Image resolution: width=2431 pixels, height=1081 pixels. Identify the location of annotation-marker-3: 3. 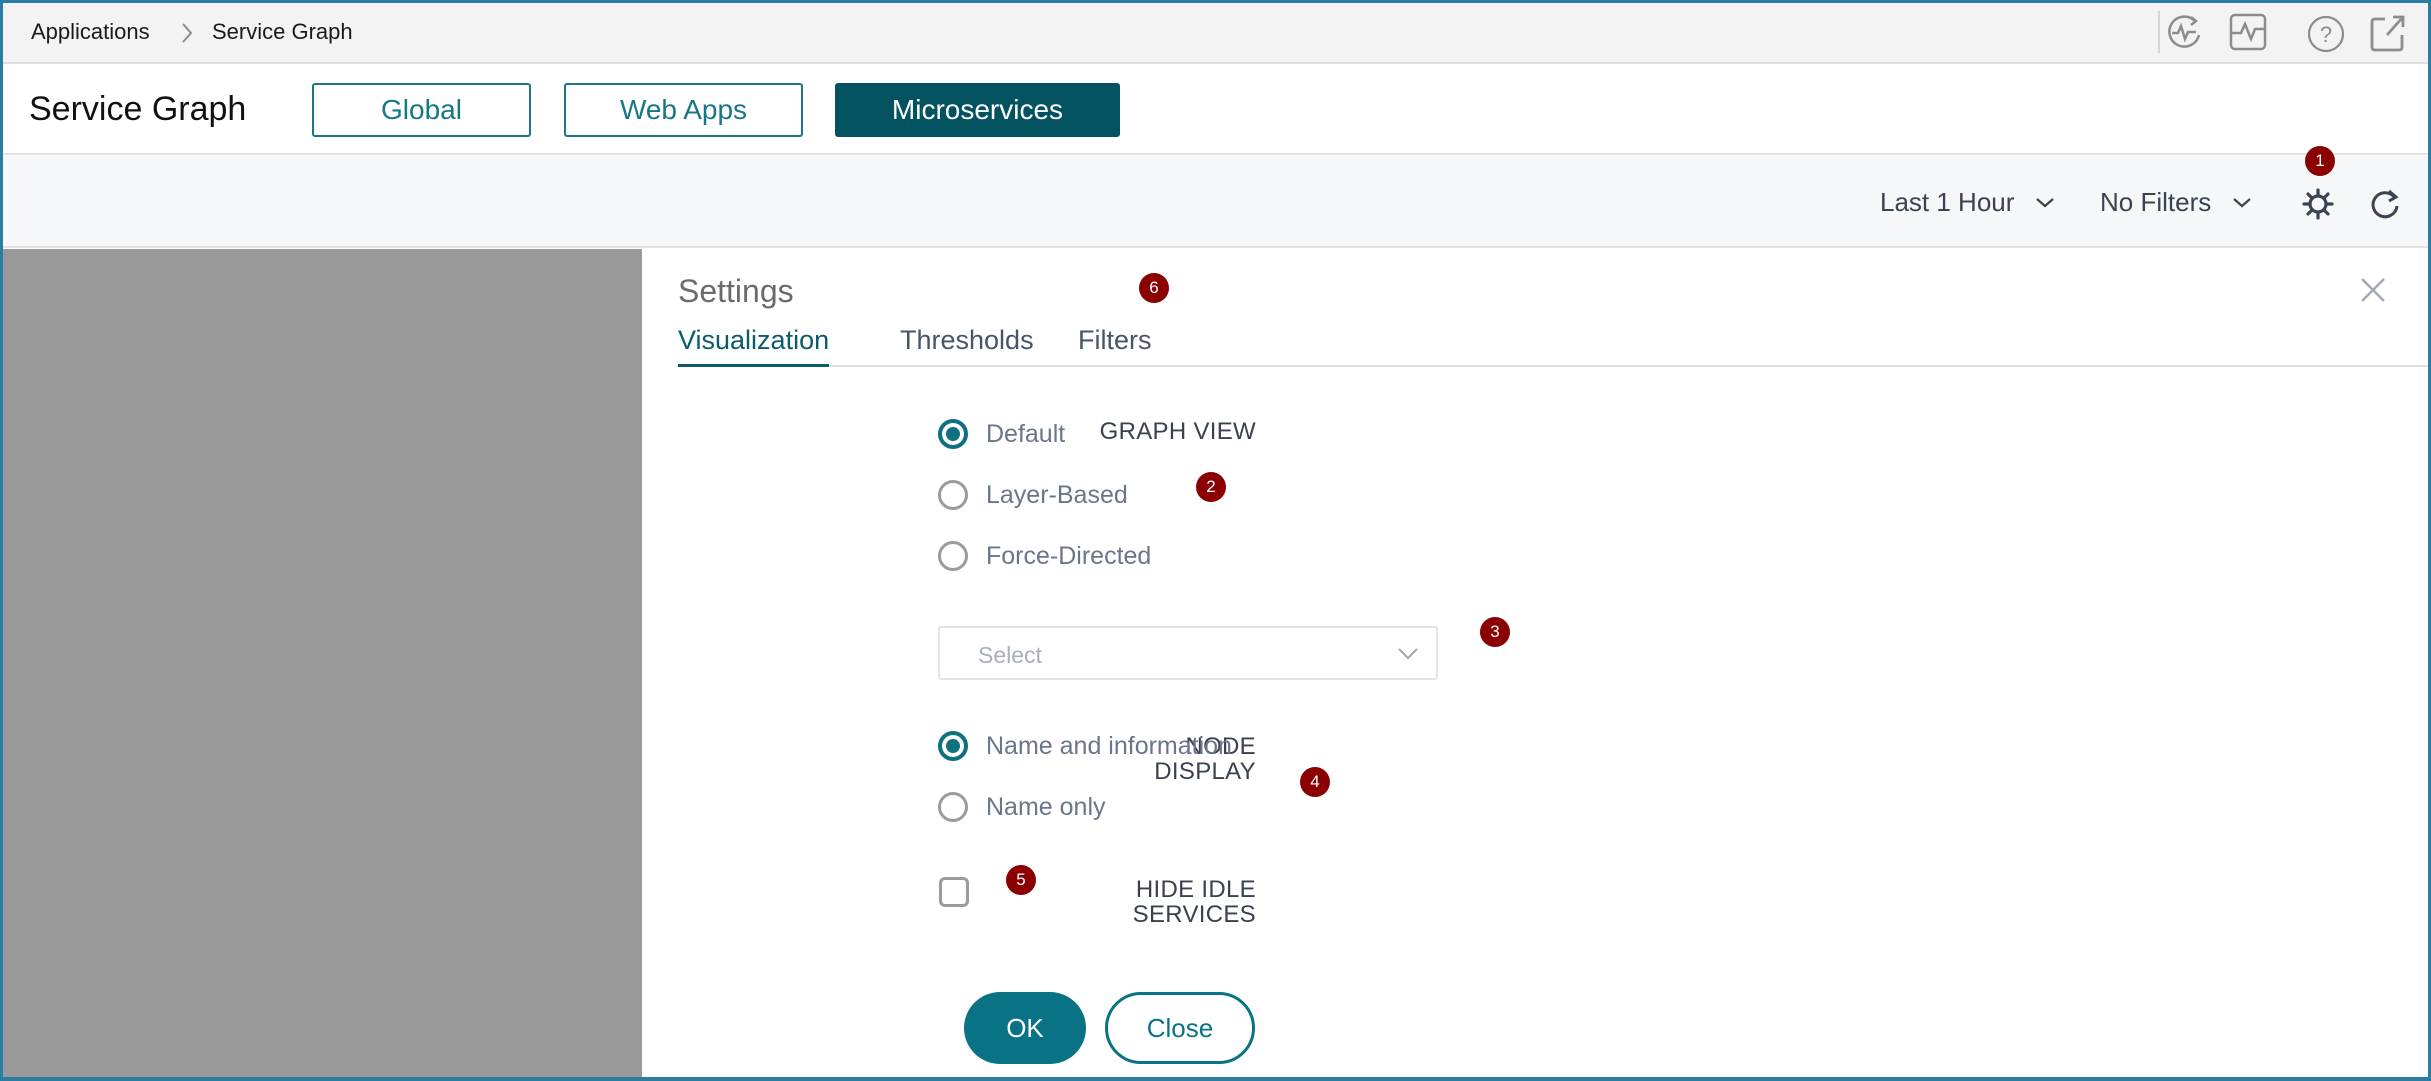
(1495, 632).